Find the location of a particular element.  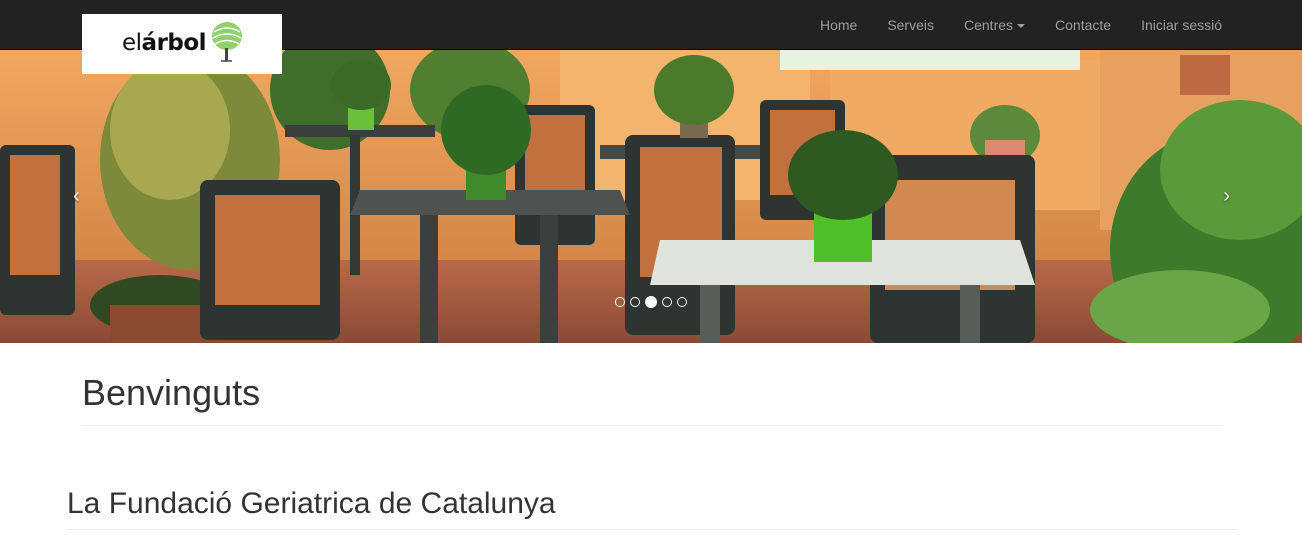

nav-item-centres: Centres is located at coordinates (994, 25).